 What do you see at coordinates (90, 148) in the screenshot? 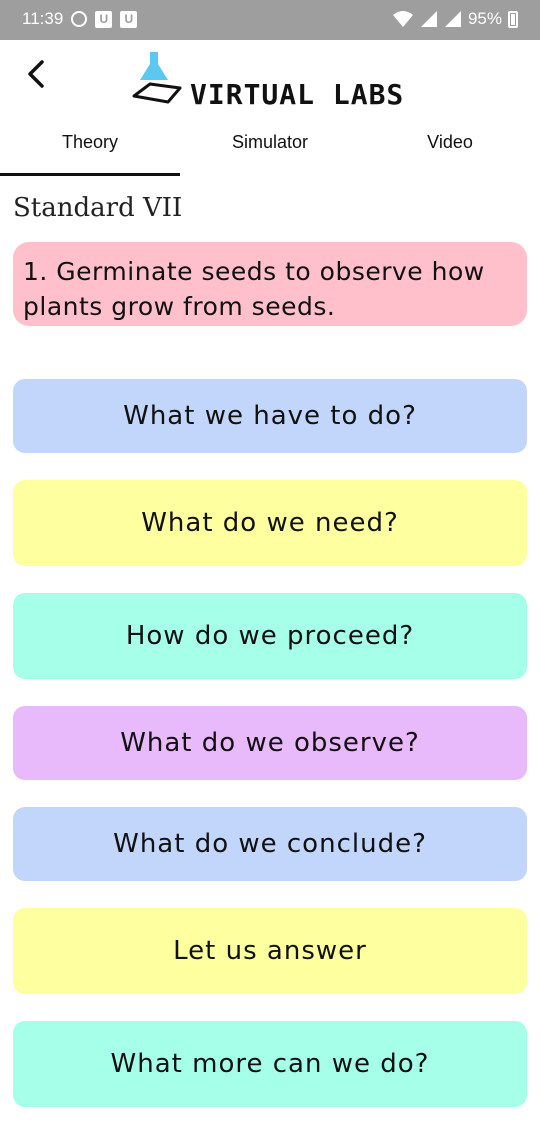
I see `tab-theory: Theory` at bounding box center [90, 148].